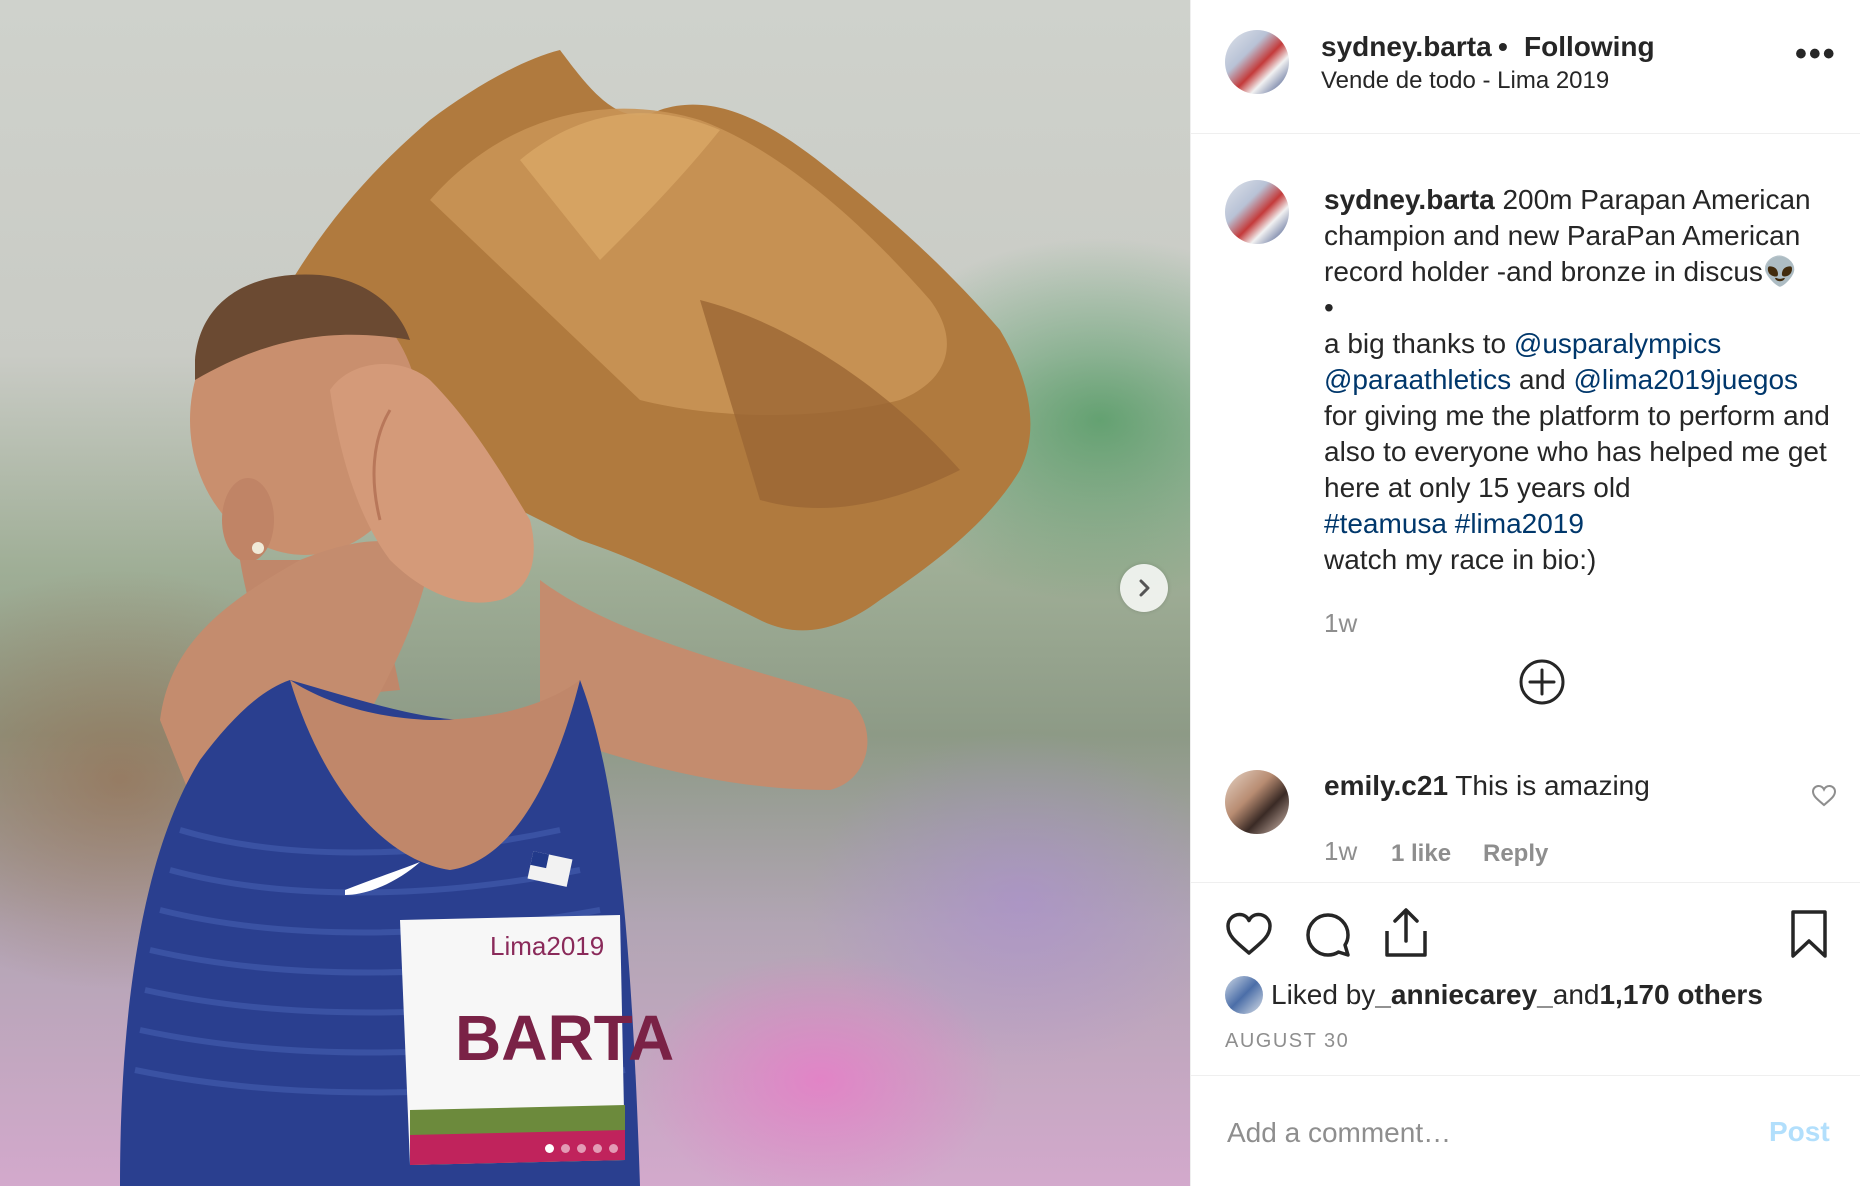  Describe the element at coordinates (1257, 802) in the screenshot. I see `comment-avatar` at that location.